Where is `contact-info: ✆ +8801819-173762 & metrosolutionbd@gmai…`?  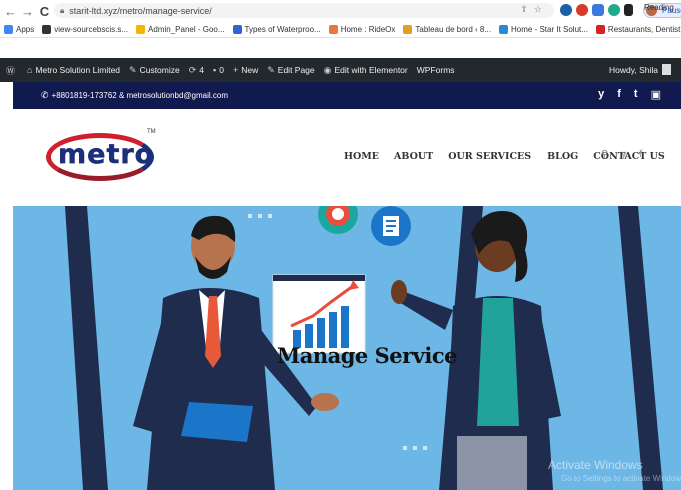
contact-info: ✆ +8801819-173762 & metrosolutionbd@gmai… is located at coordinates (134, 95).